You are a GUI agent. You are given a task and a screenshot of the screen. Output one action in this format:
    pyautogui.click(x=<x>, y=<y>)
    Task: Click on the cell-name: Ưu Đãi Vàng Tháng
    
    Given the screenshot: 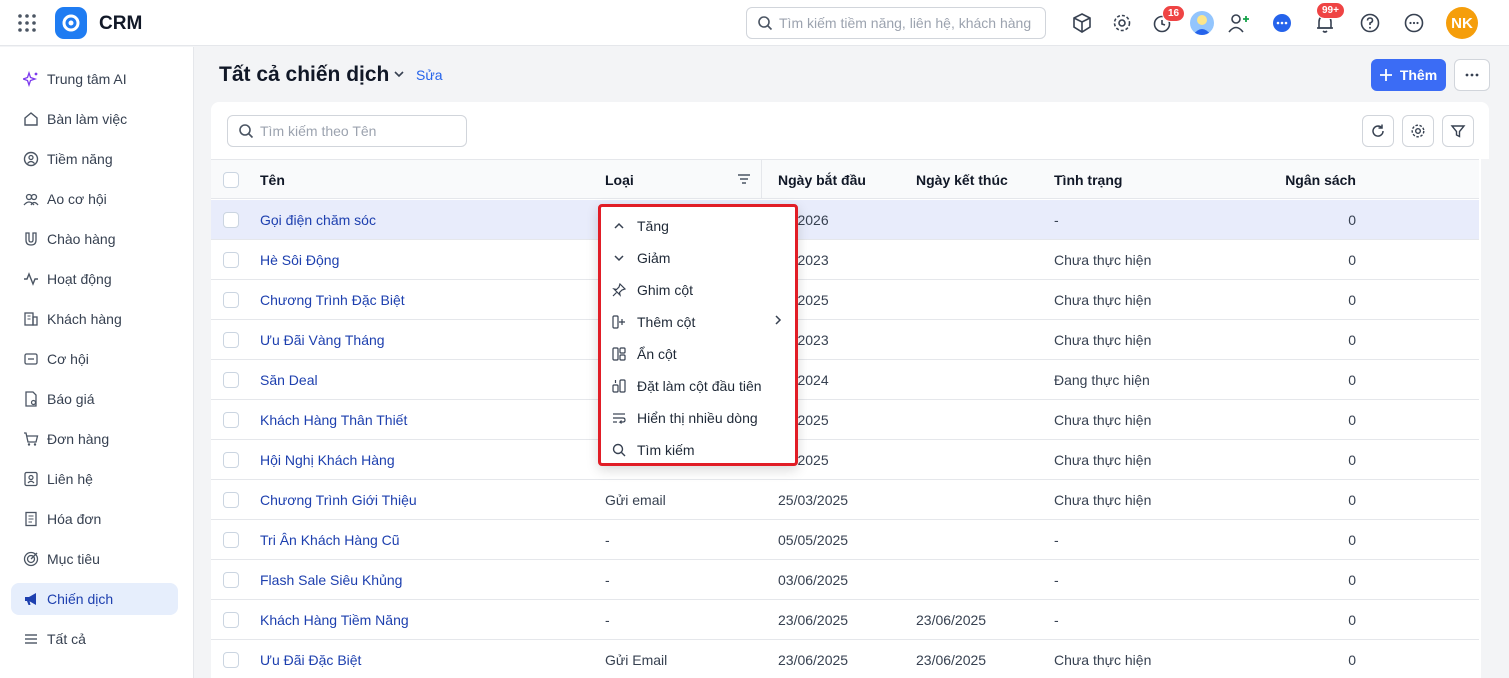 What is the action you would take?
    pyautogui.click(x=322, y=340)
    